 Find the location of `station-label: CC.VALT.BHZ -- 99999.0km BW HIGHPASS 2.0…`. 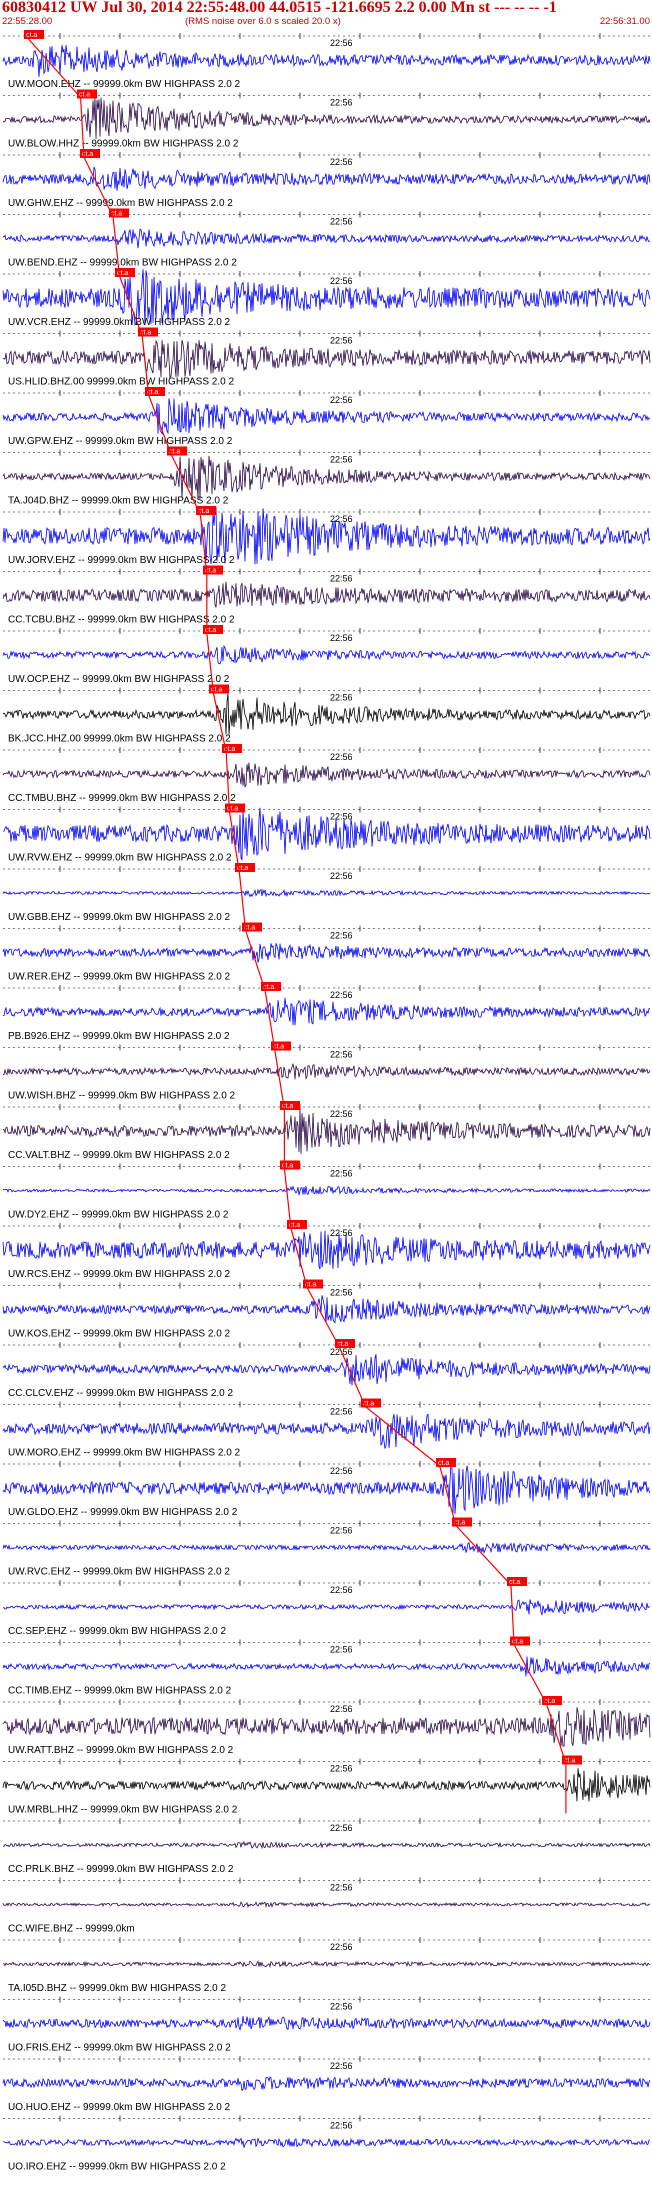

station-label: CC.VALT.BHZ -- 99999.0km BW HIGHPASS 2.0… is located at coordinates (119, 1155).